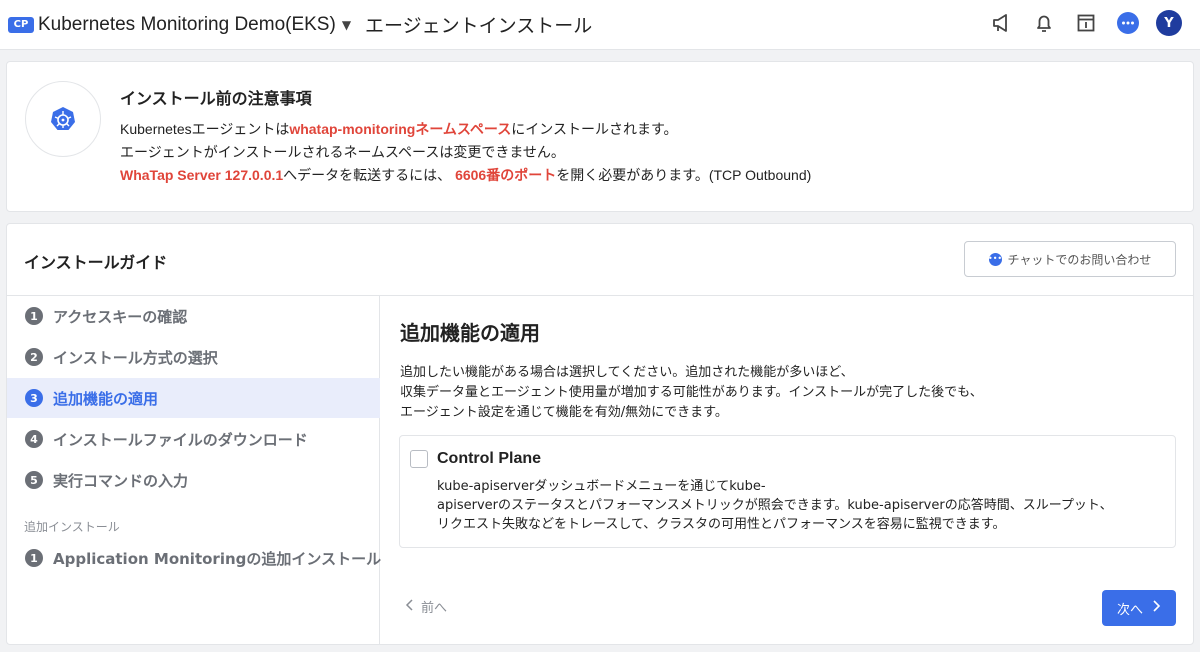 This screenshot has height=652, width=1200. I want to click on kubernetes-logo-icon, so click(63, 119).